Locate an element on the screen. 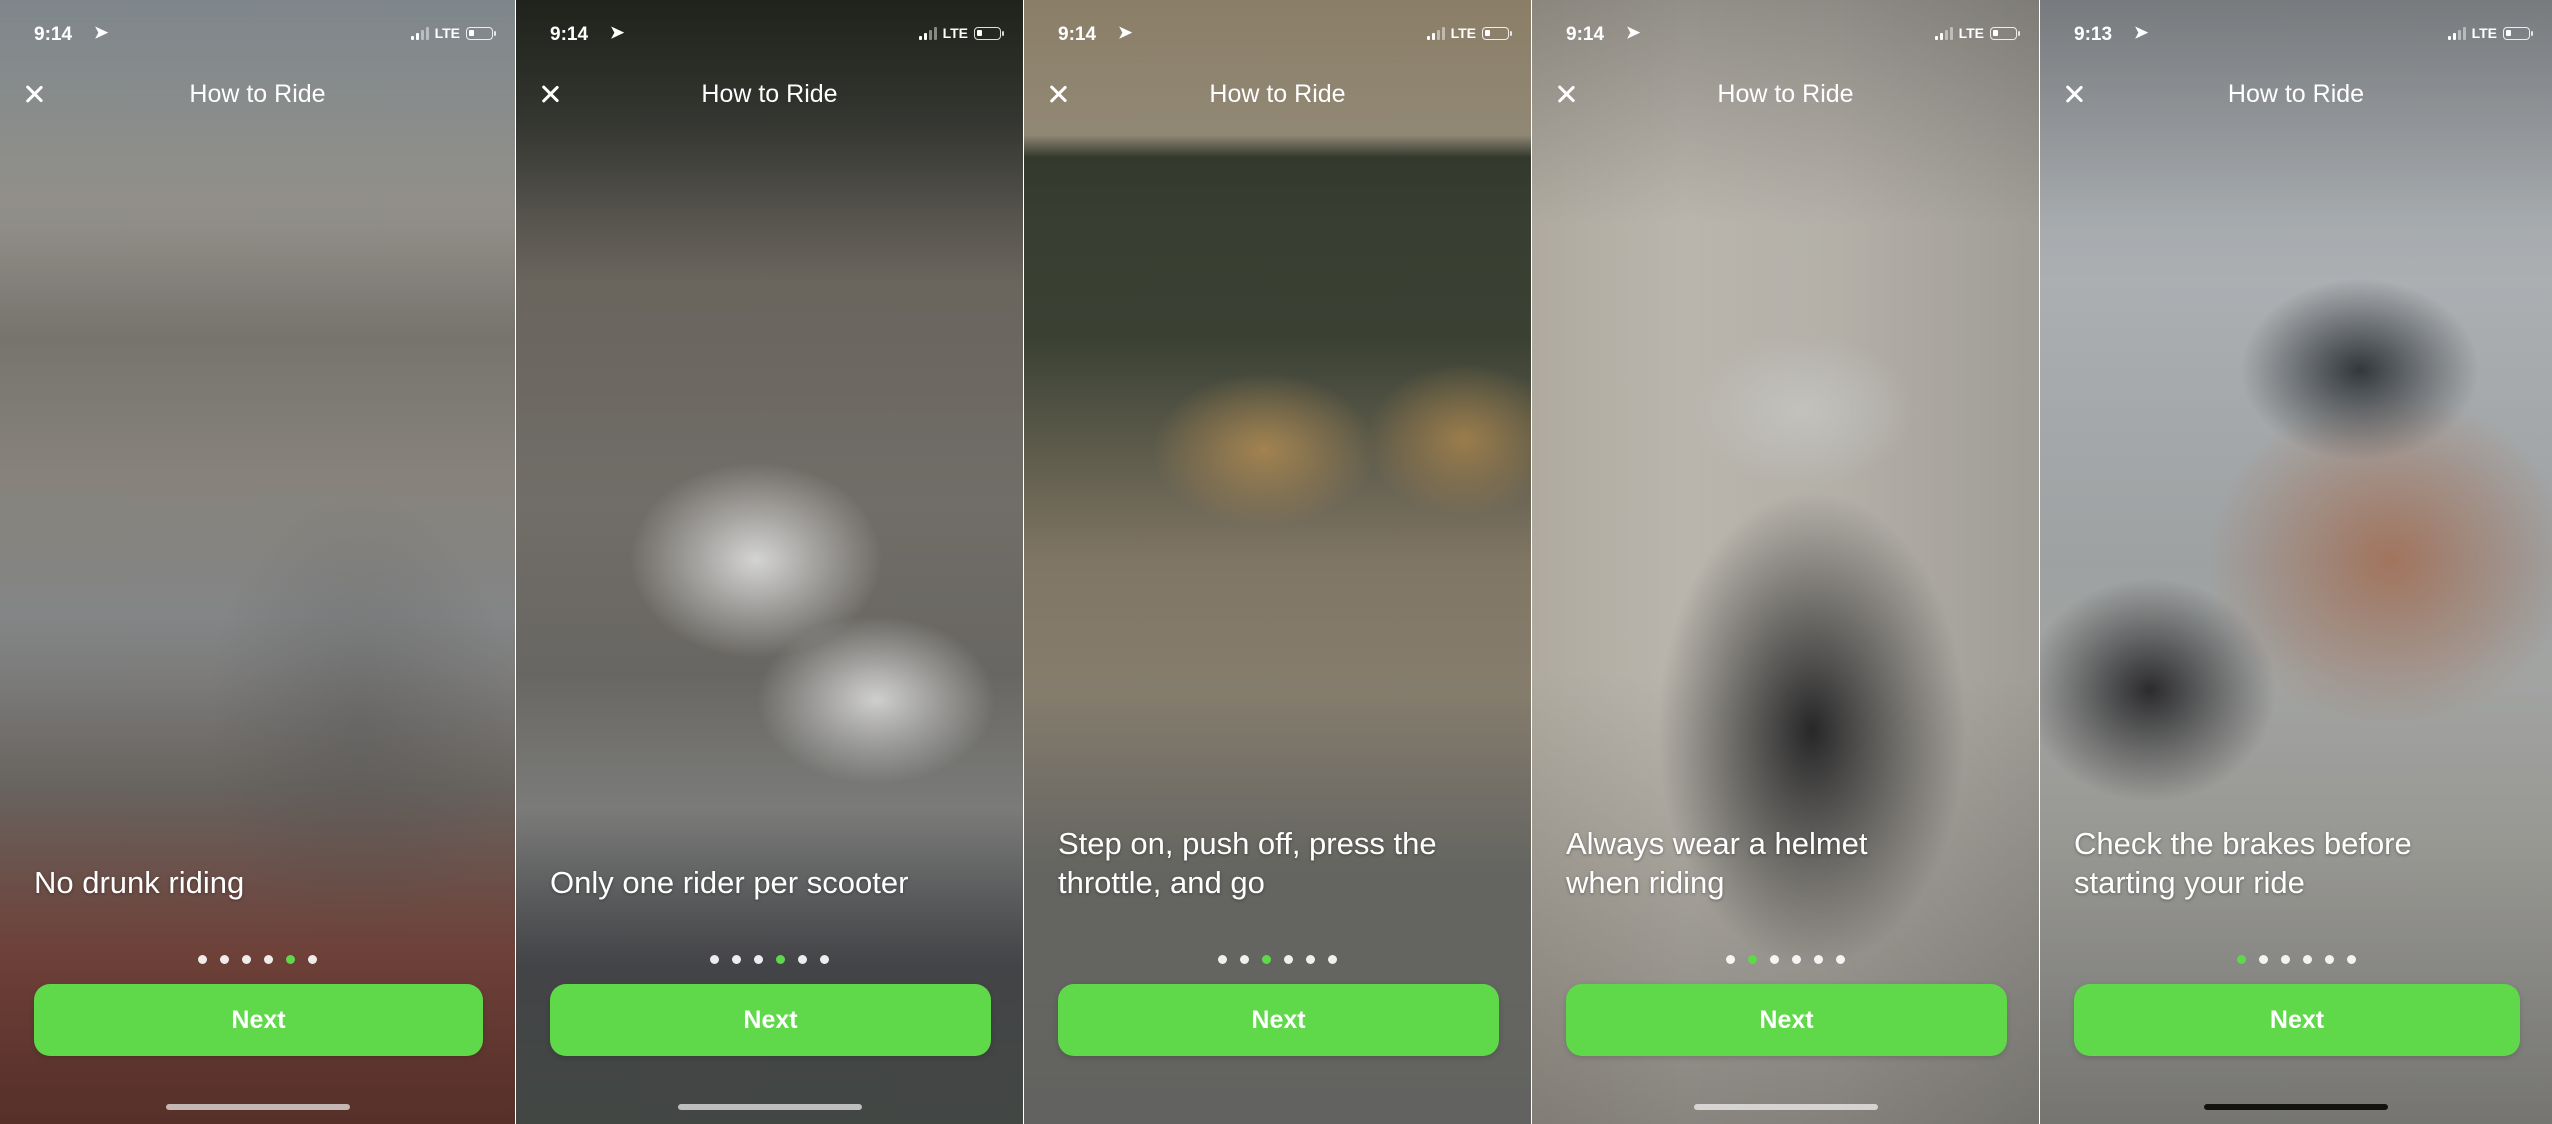 The height and width of the screenshot is (1124, 2552). step-caption: Only one rider per scooter is located at coordinates (729, 882).